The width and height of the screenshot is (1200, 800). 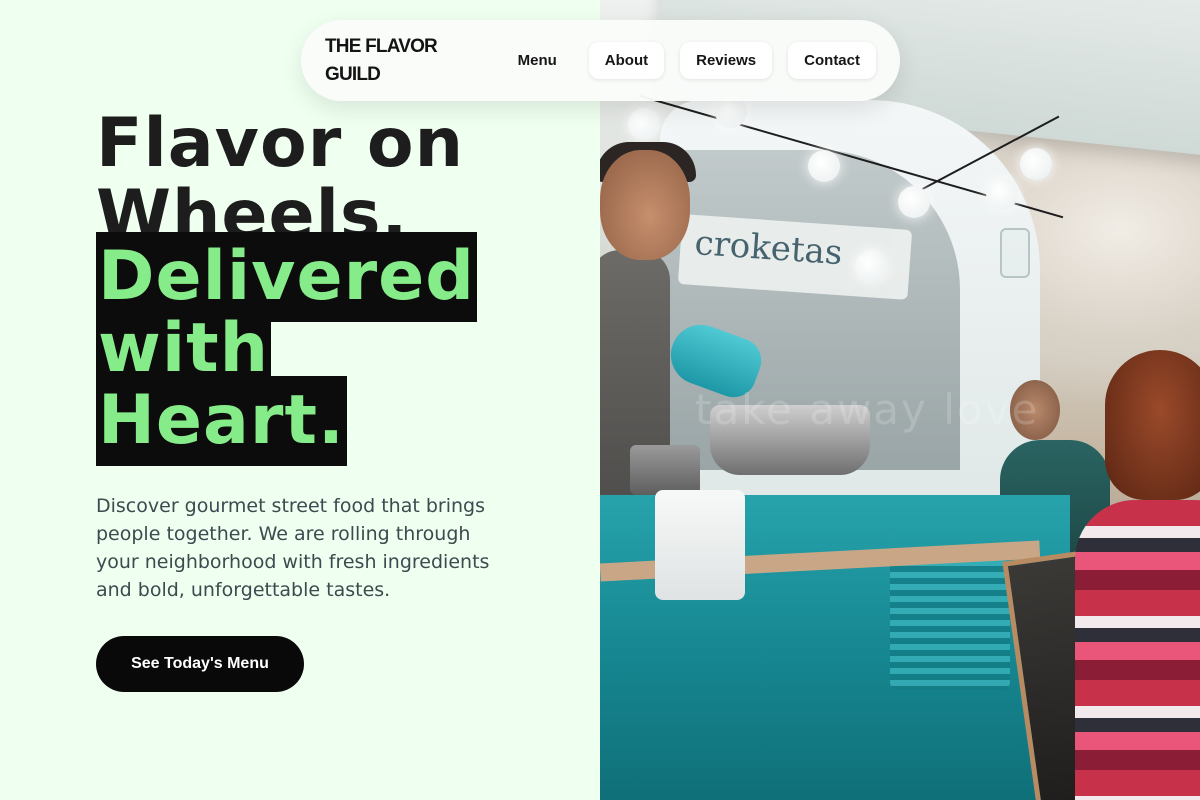 What do you see at coordinates (537, 60) in the screenshot?
I see `nav-link-menu: Menu` at bounding box center [537, 60].